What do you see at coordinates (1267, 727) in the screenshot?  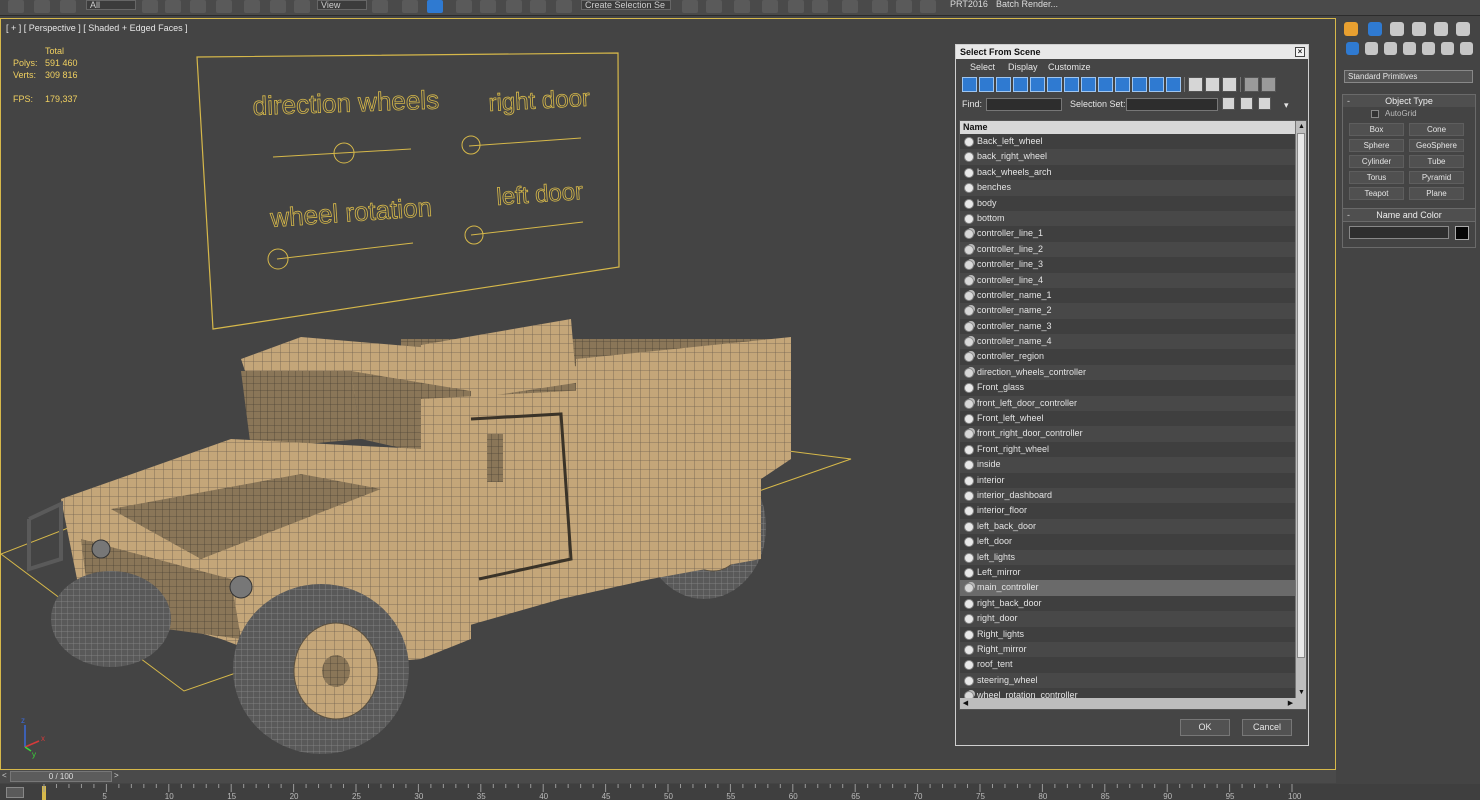 I see `cancel-button: Cancel` at bounding box center [1267, 727].